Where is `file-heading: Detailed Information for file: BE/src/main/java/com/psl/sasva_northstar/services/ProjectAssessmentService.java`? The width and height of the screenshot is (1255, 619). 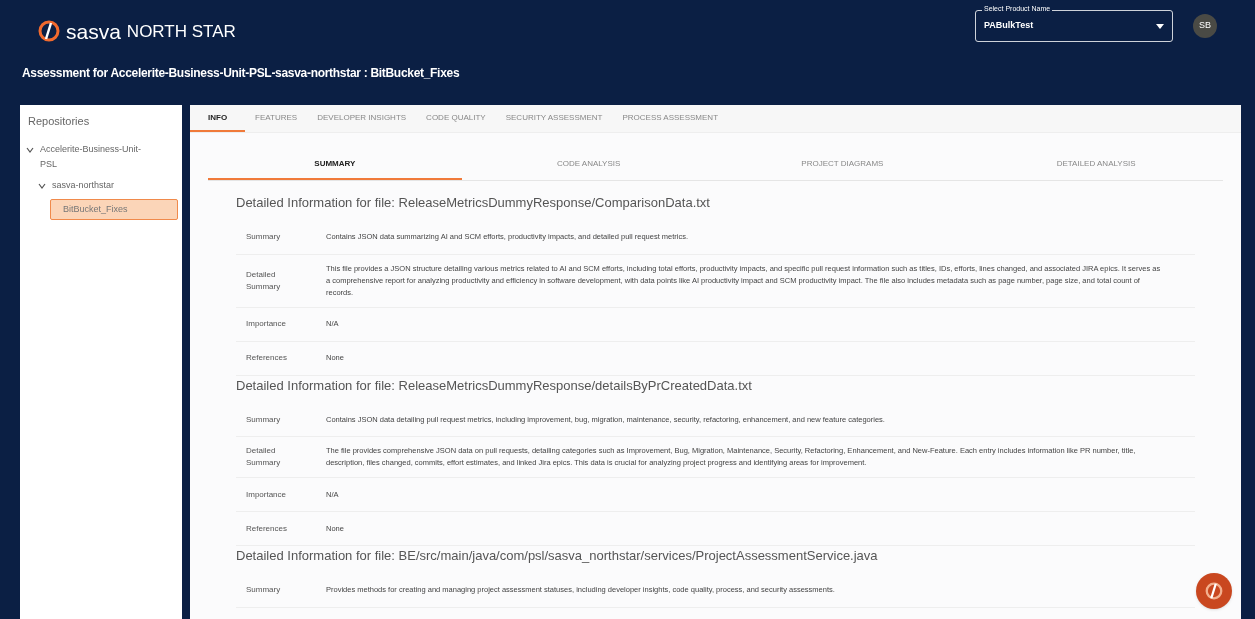
file-heading: Detailed Information for file: BE/src/main/java/com/psl/sasva_northstar/services/ProjectAssessmentService.java is located at coordinates (557, 556).